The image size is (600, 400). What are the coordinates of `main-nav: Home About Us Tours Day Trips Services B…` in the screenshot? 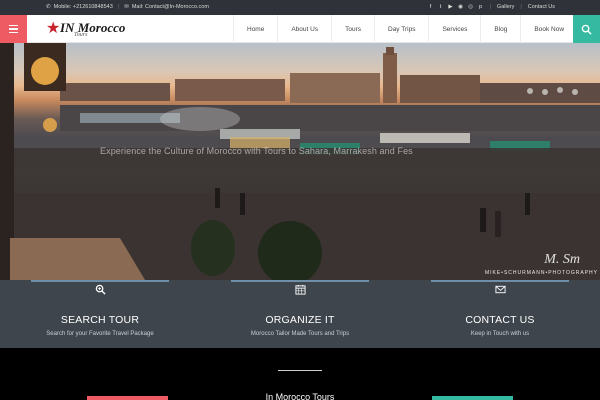 It's located at (406, 29).